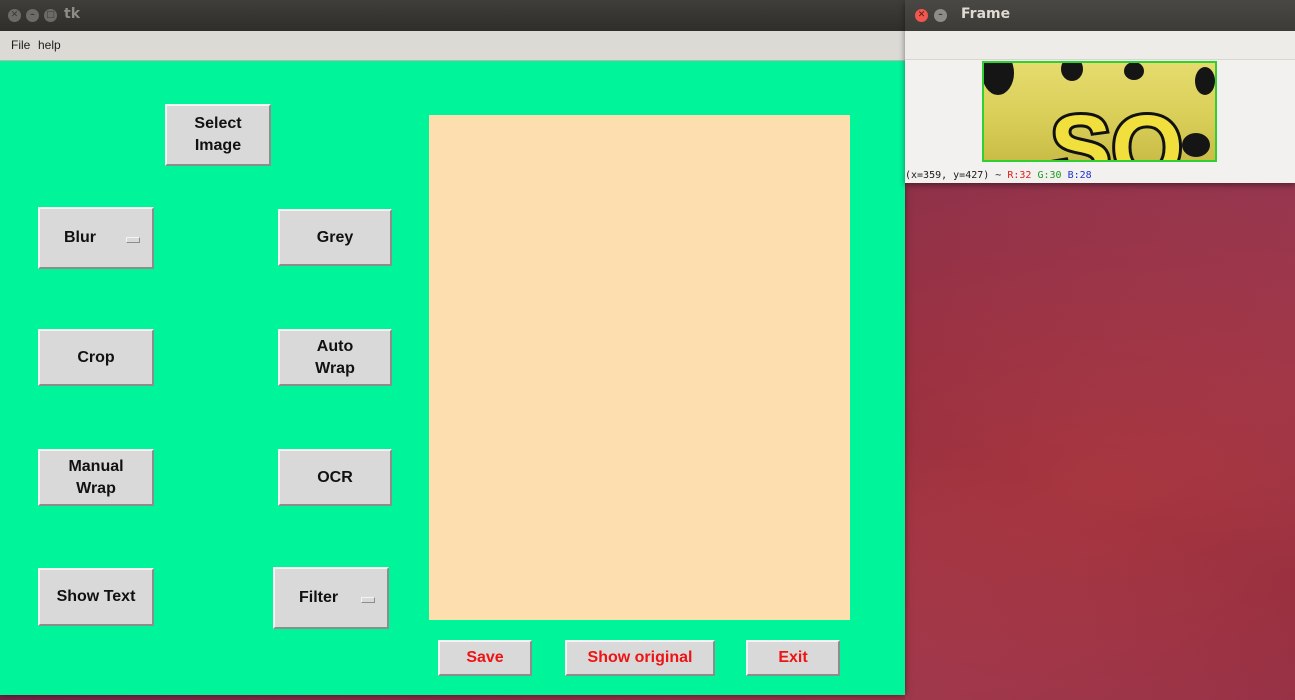 The width and height of the screenshot is (1295, 700). What do you see at coordinates (72, 14) in the screenshot?
I see `window-title: tk` at bounding box center [72, 14].